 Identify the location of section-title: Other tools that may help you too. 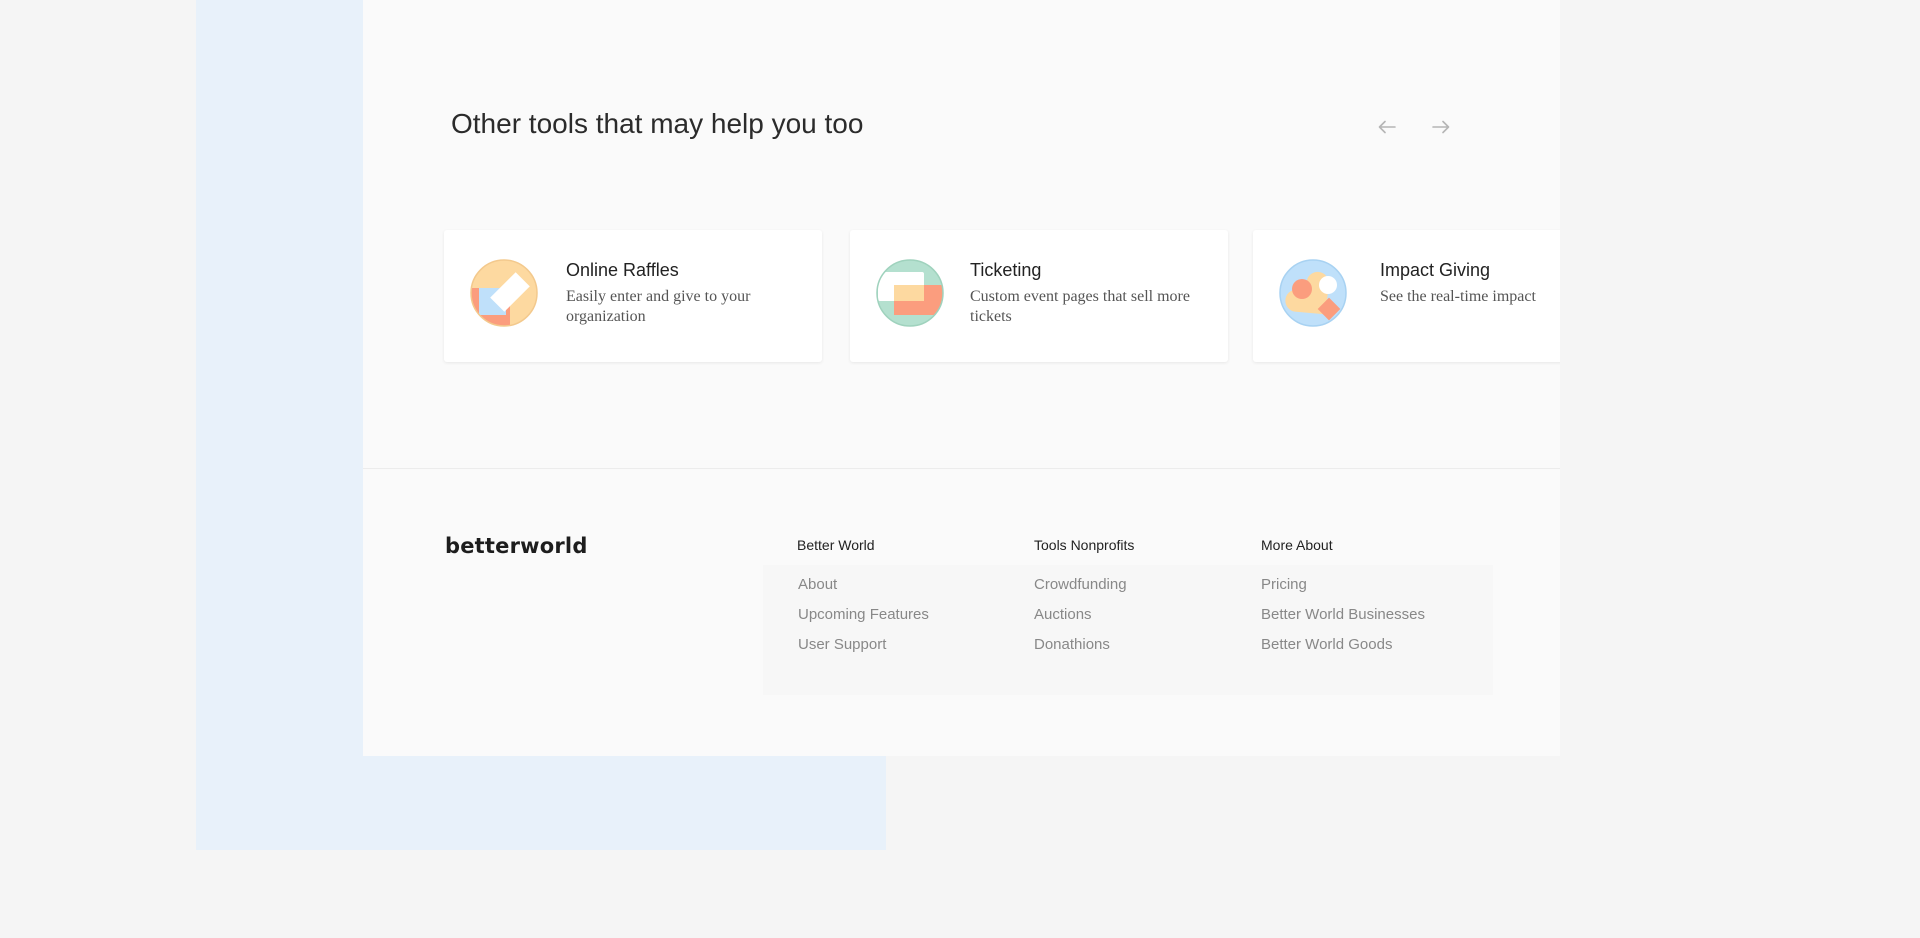
(657, 123).